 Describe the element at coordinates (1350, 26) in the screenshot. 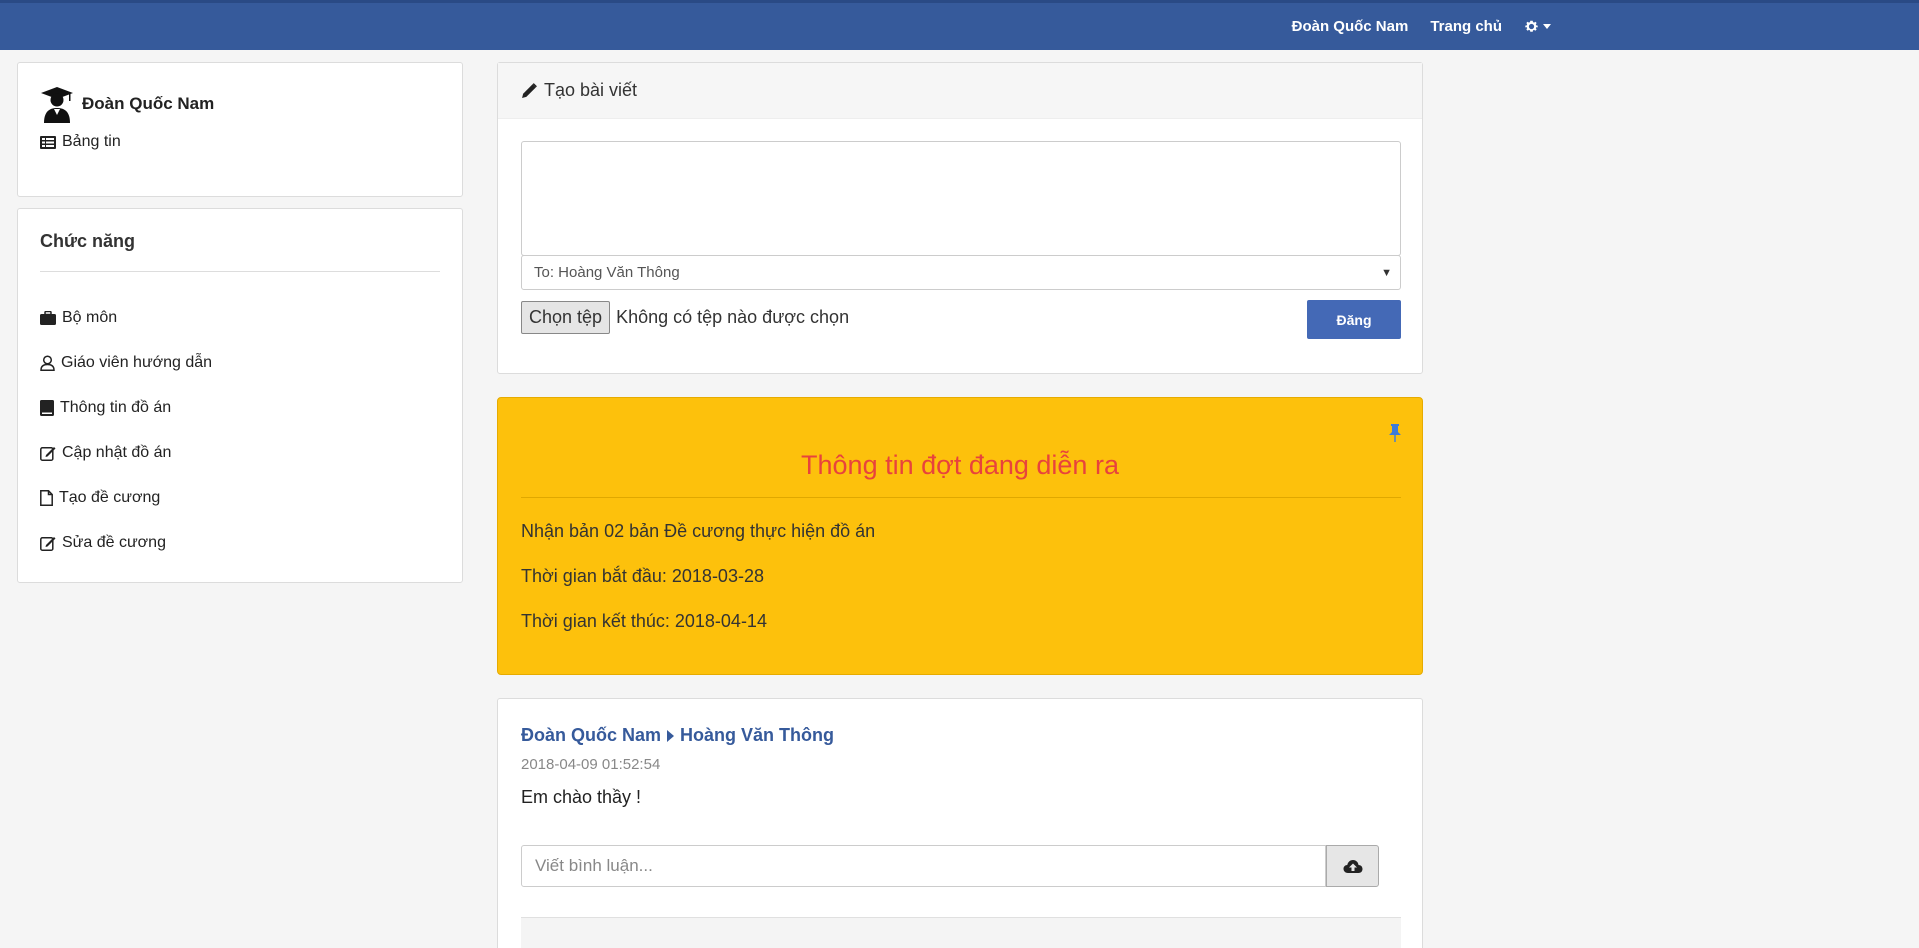

I see `nav-user-link: Đoàn Quốc Nam` at that location.